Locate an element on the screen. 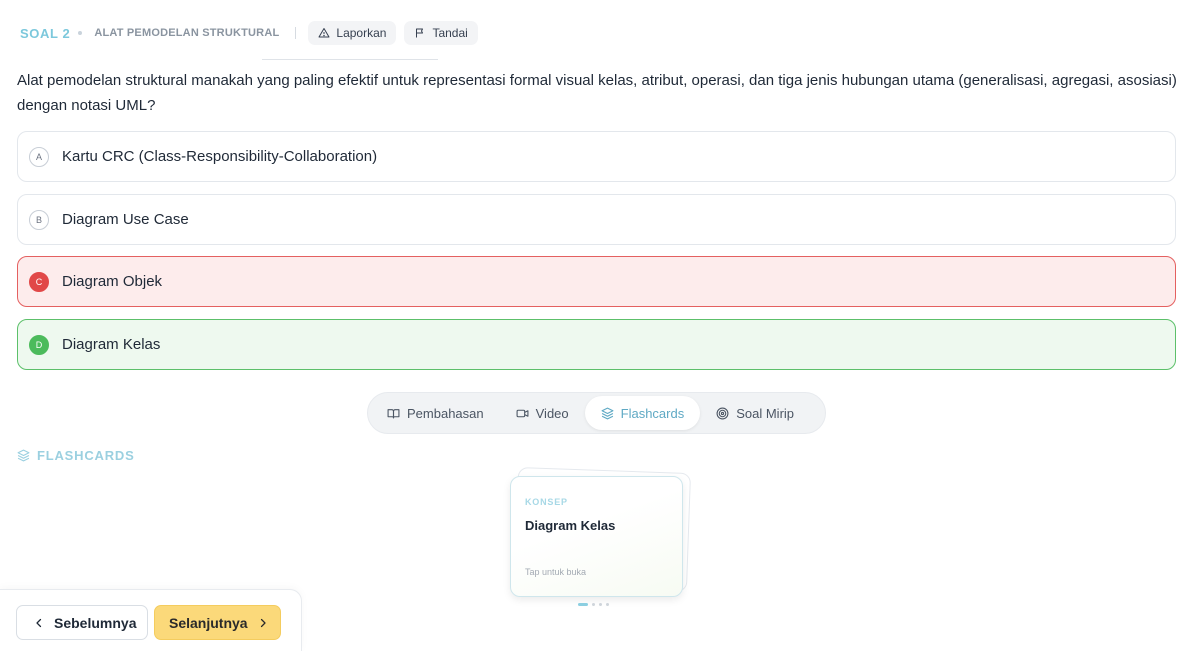 This screenshot has height=651, width=1200. option-letter-badge: A is located at coordinates (39, 156).